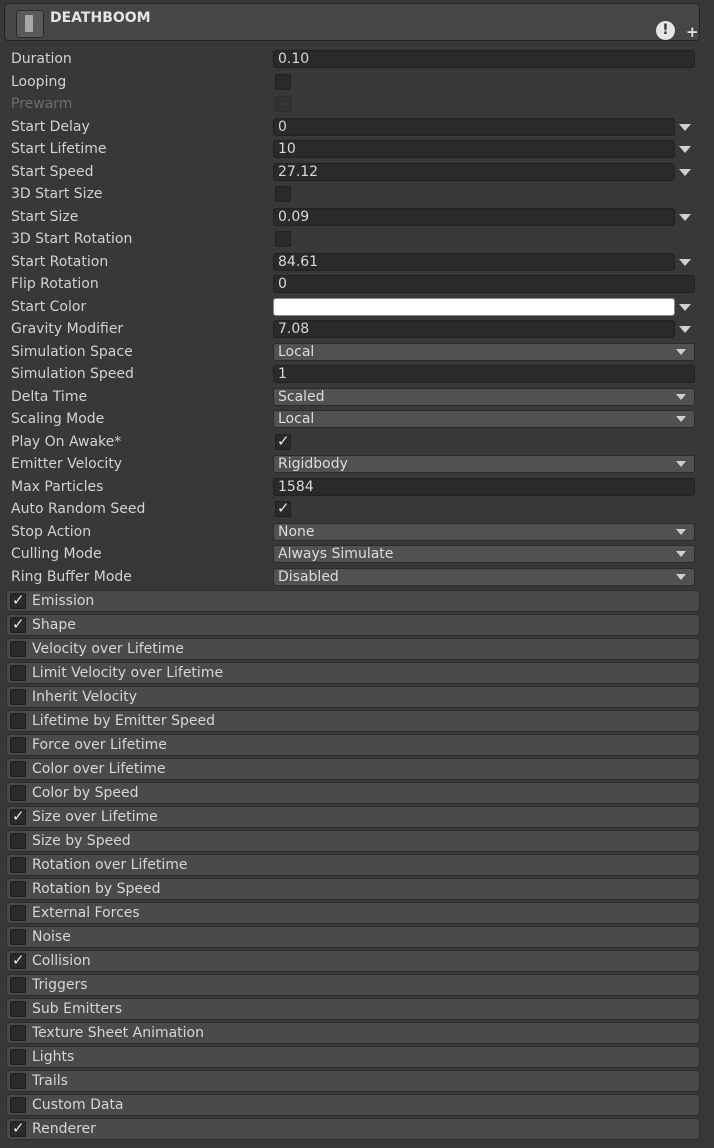  Describe the element at coordinates (353, 601) in the screenshot. I see `module-emission: ✓ Emission` at that location.